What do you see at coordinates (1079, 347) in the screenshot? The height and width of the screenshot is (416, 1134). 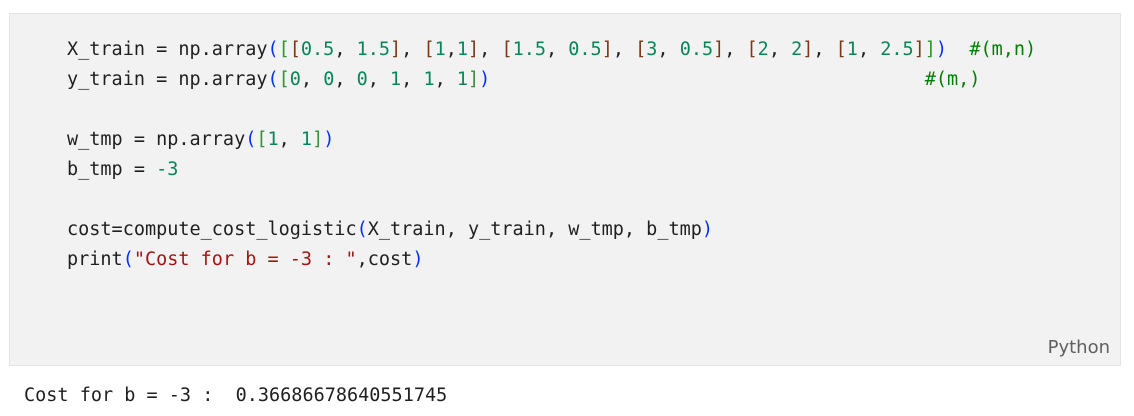 I see `language-label: Python` at bounding box center [1079, 347].